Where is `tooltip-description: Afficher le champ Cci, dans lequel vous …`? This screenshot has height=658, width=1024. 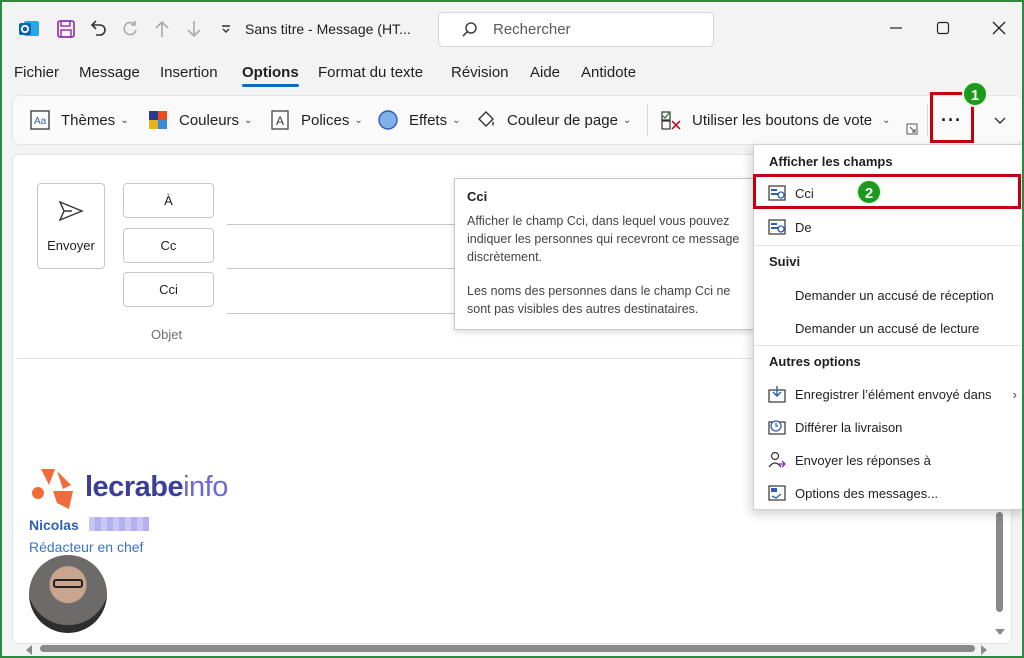 tooltip-description: Afficher le champ Cci, dans lequel vous … is located at coordinates (603, 239).